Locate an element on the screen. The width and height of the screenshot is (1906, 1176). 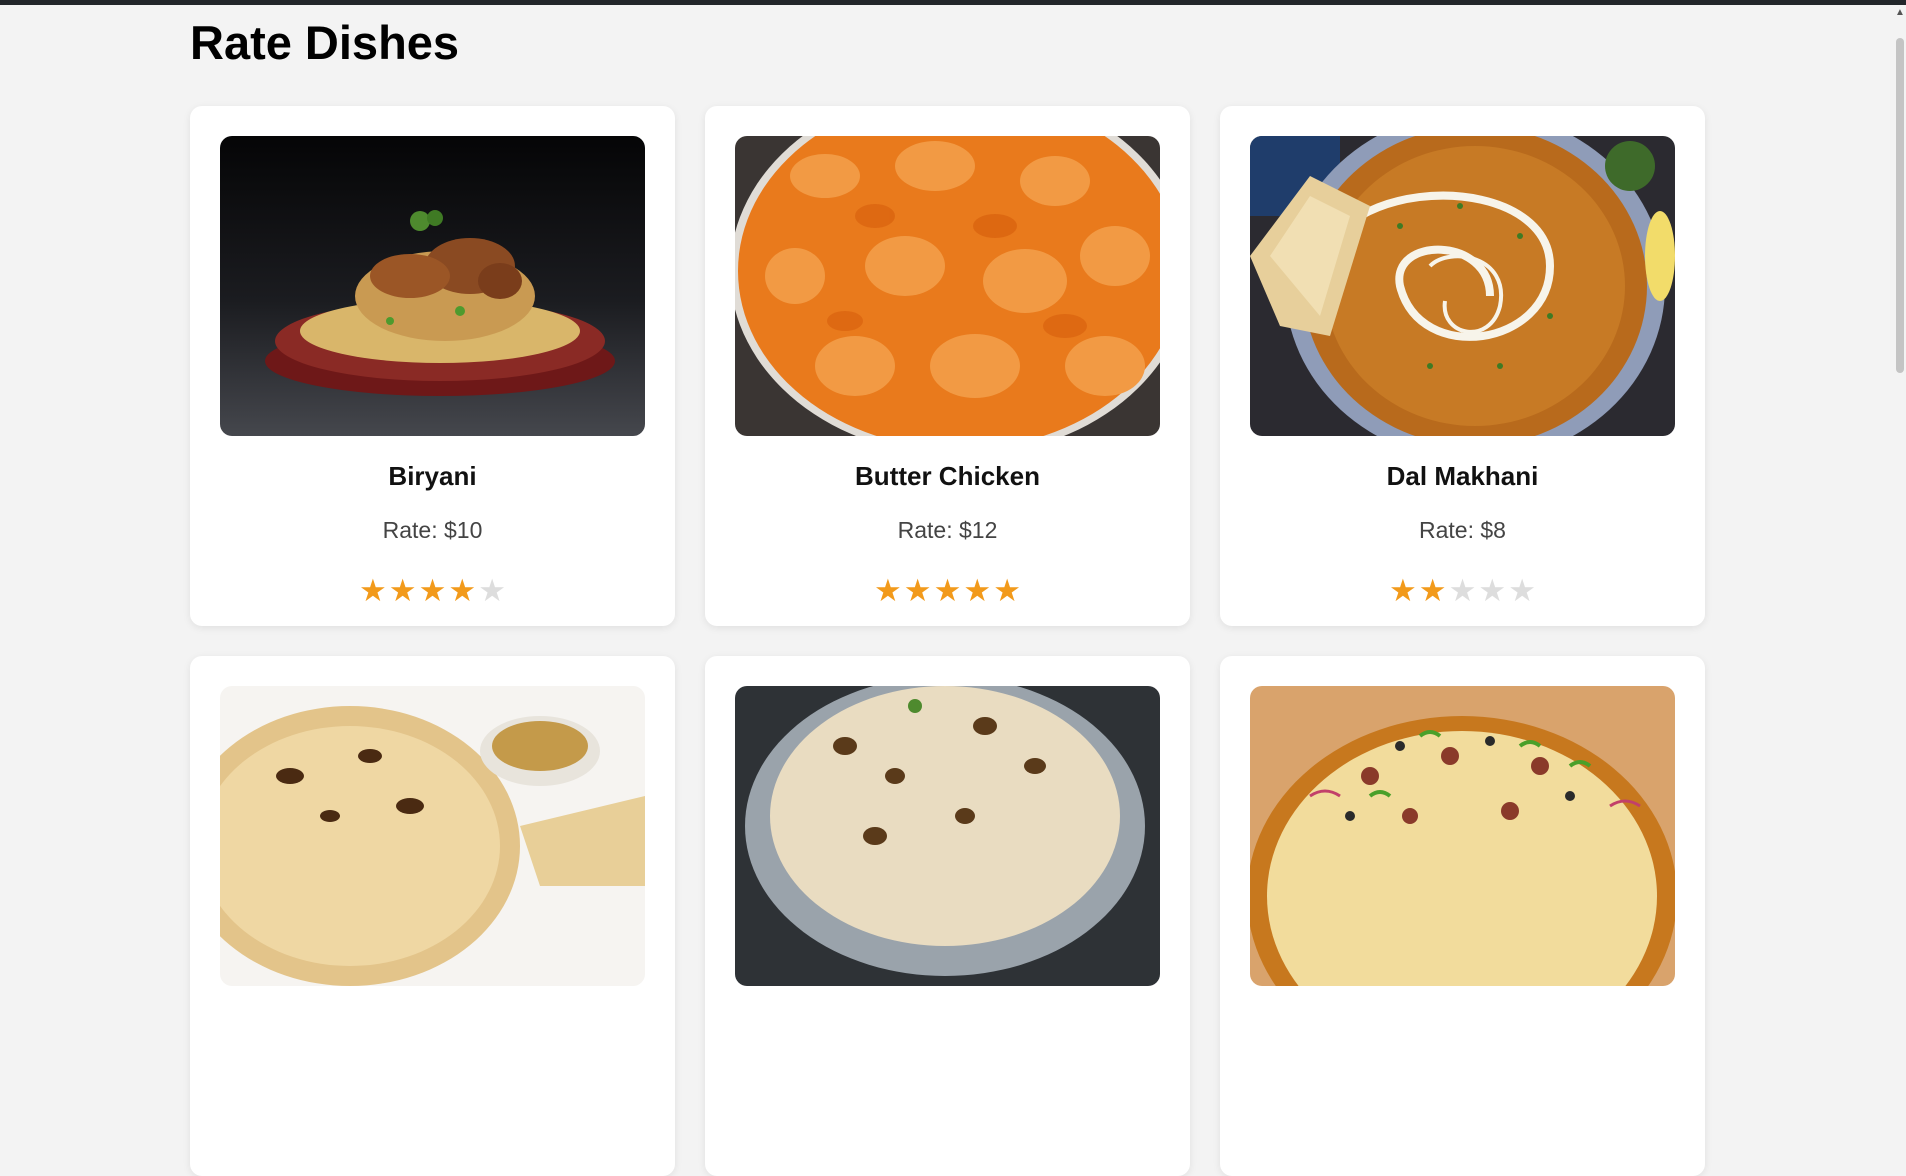
dish-rate: Rate: $10 is located at coordinates (432, 530).